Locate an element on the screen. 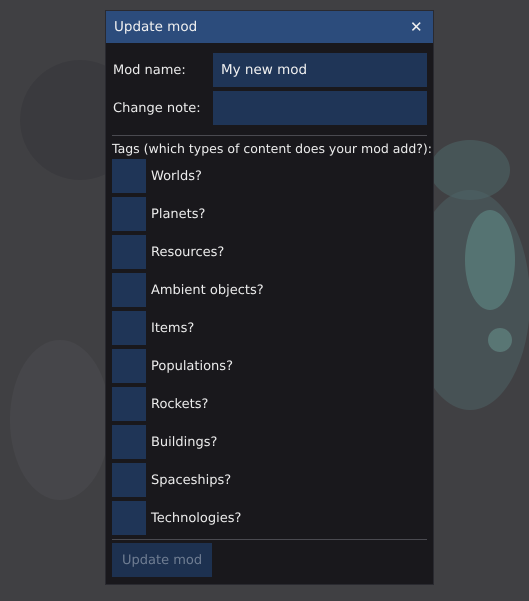 The image size is (529, 601). checkbox-label: Spaceships? is located at coordinates (191, 480).